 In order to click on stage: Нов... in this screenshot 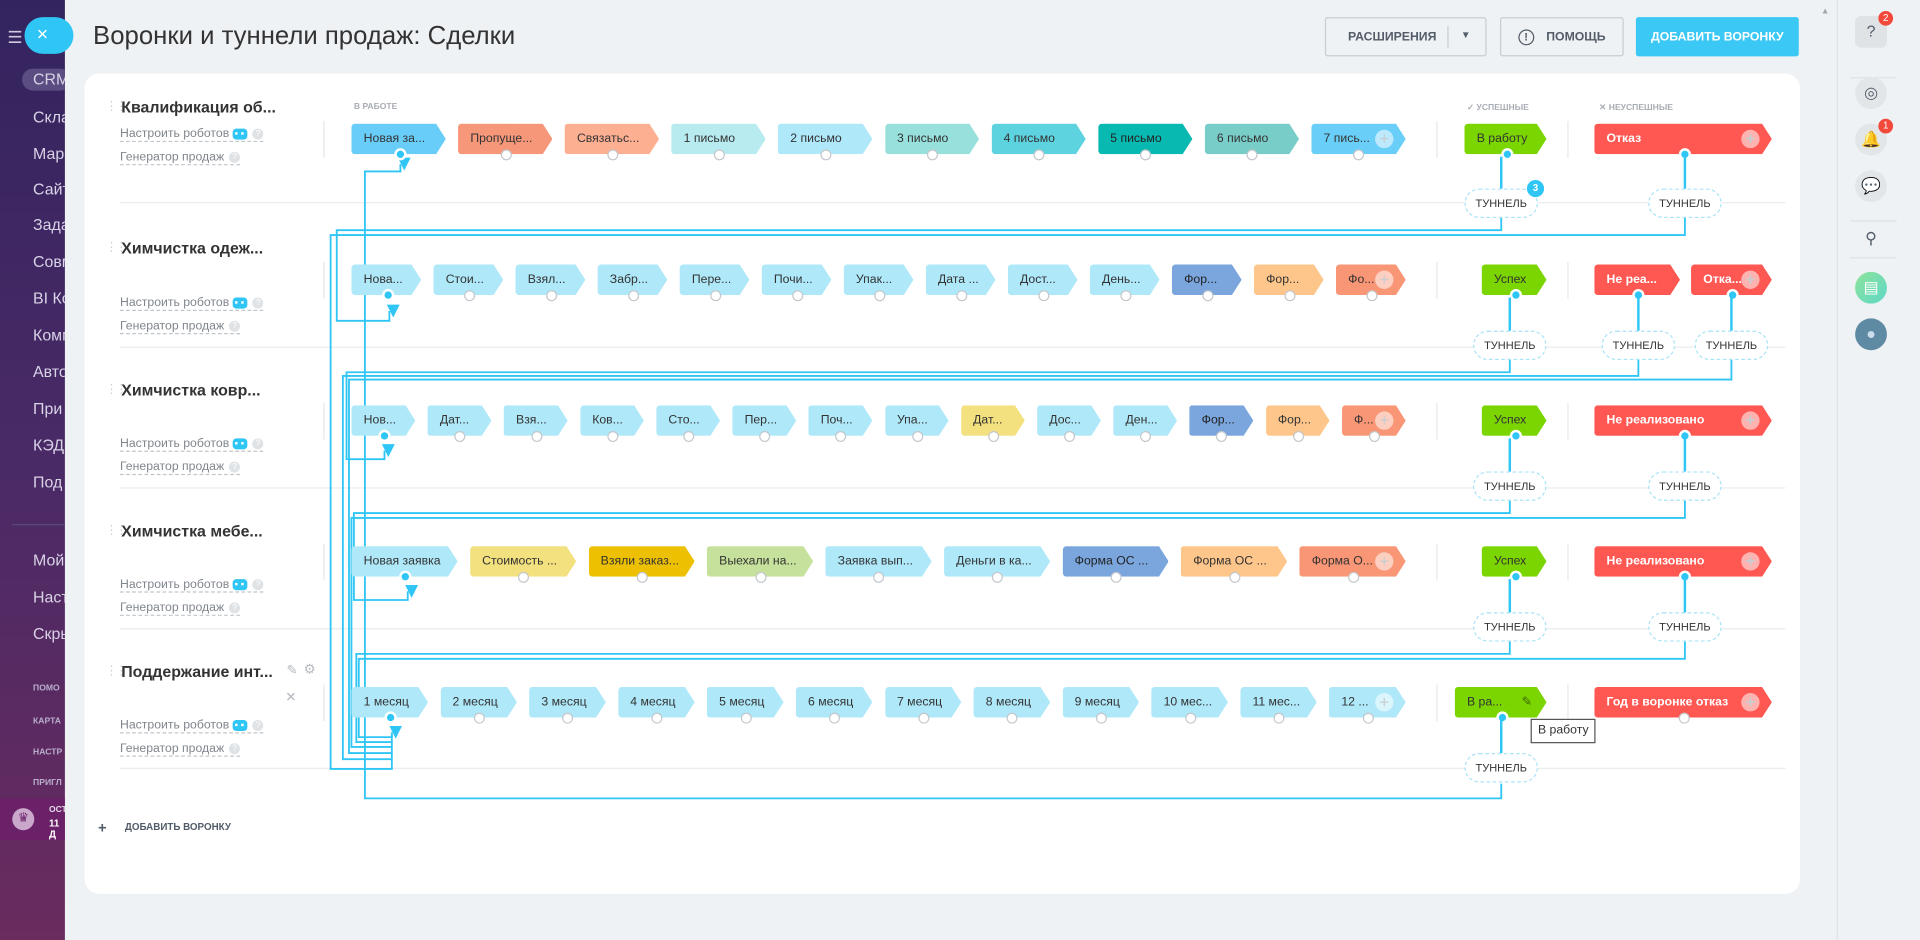, I will do `click(383, 424)`.